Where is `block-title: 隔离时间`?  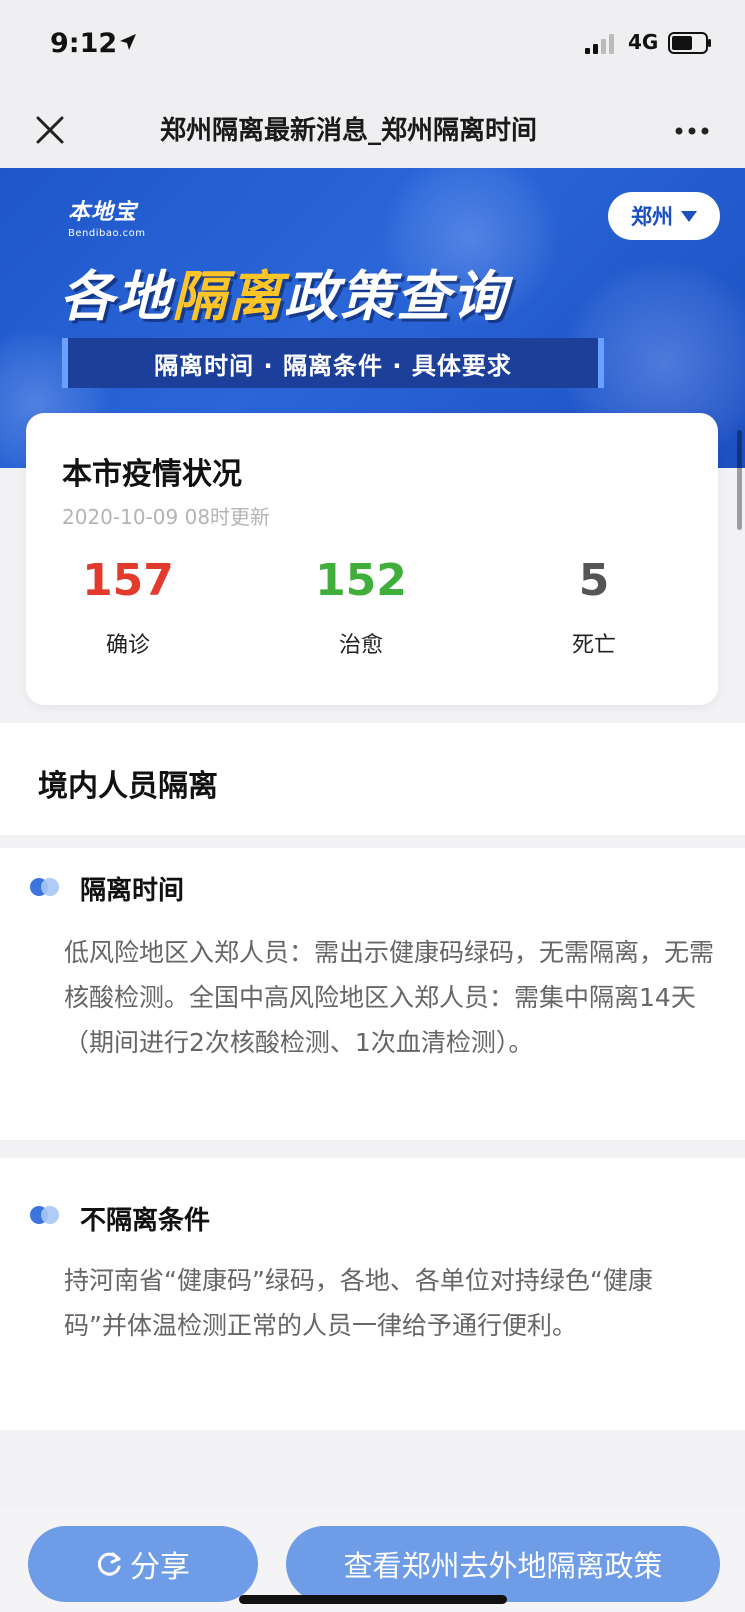
block-title: 隔离时间 is located at coordinates (132, 891).